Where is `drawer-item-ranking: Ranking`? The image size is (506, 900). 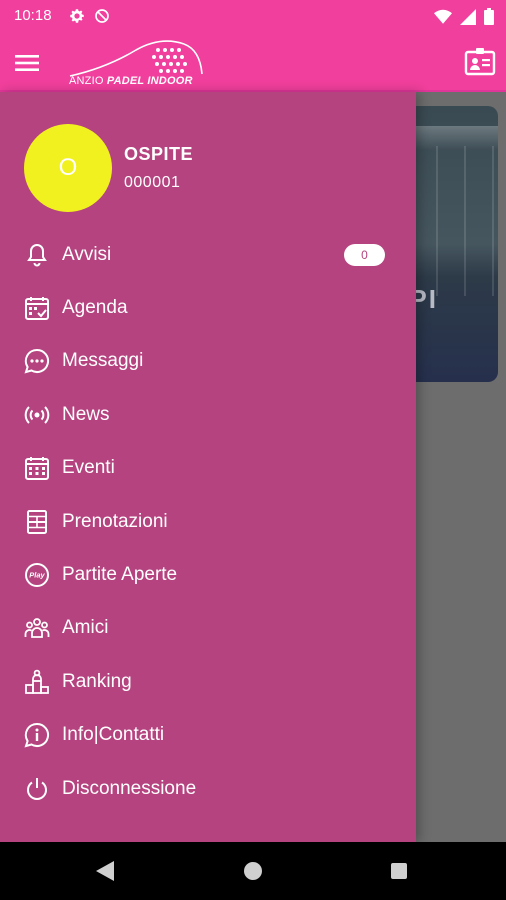
drawer-item-ranking: Ranking is located at coordinates (208, 681).